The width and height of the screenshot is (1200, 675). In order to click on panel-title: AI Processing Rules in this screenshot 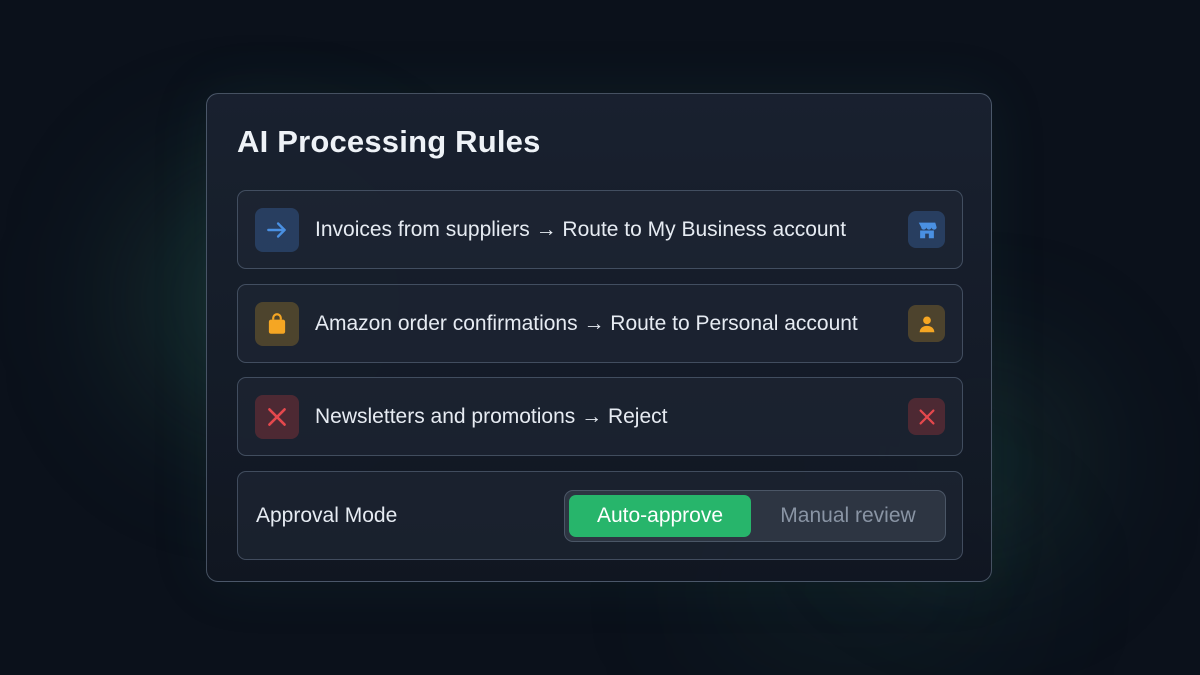, I will do `click(389, 141)`.